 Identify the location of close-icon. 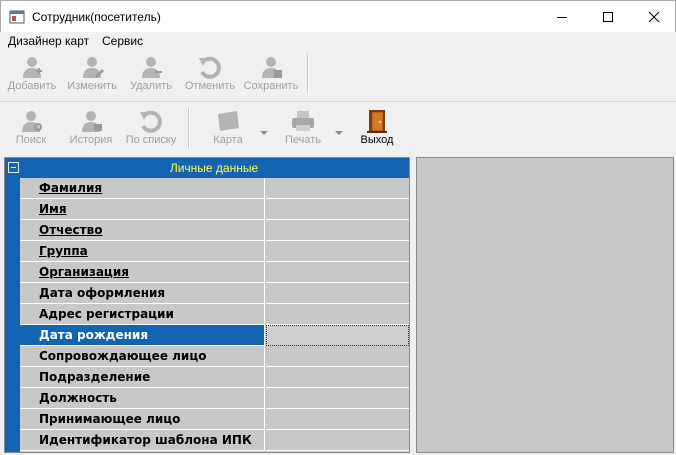
(654, 16).